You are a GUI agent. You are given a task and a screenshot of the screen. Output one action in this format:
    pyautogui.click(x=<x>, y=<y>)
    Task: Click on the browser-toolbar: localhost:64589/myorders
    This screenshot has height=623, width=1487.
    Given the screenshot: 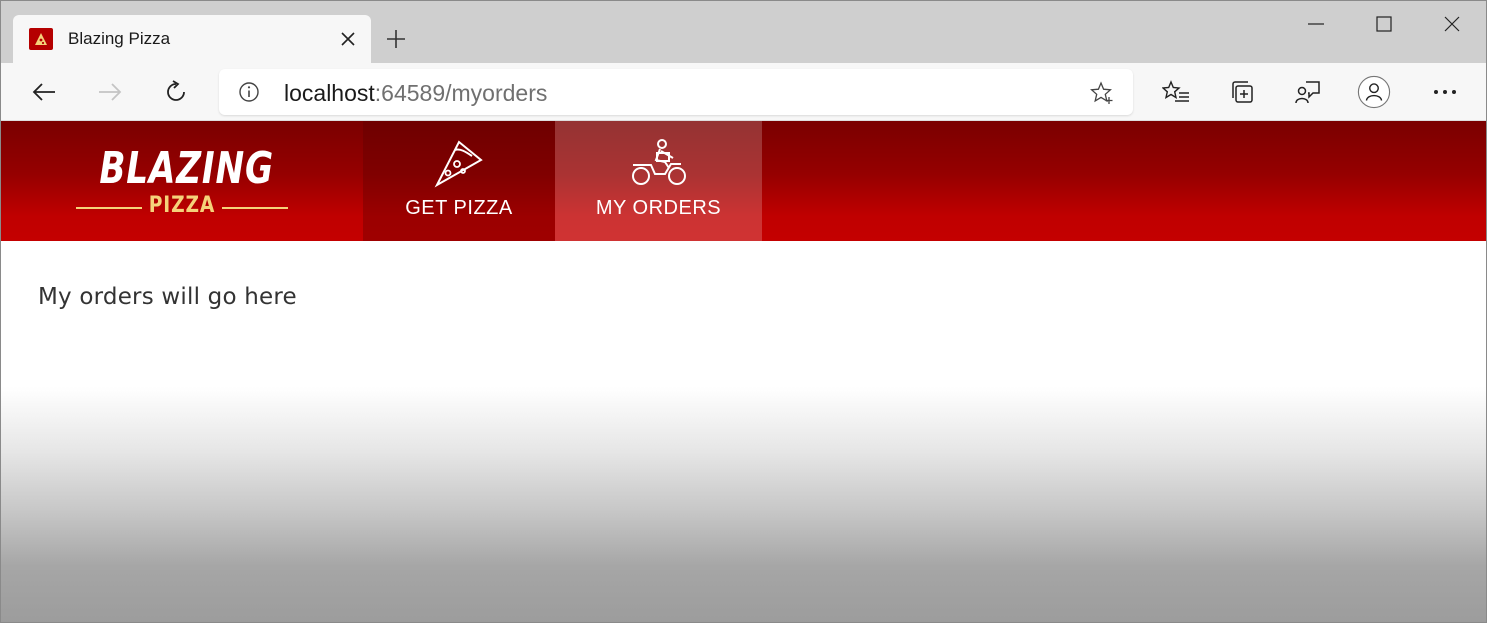 What is the action you would take?
    pyautogui.click(x=743, y=92)
    